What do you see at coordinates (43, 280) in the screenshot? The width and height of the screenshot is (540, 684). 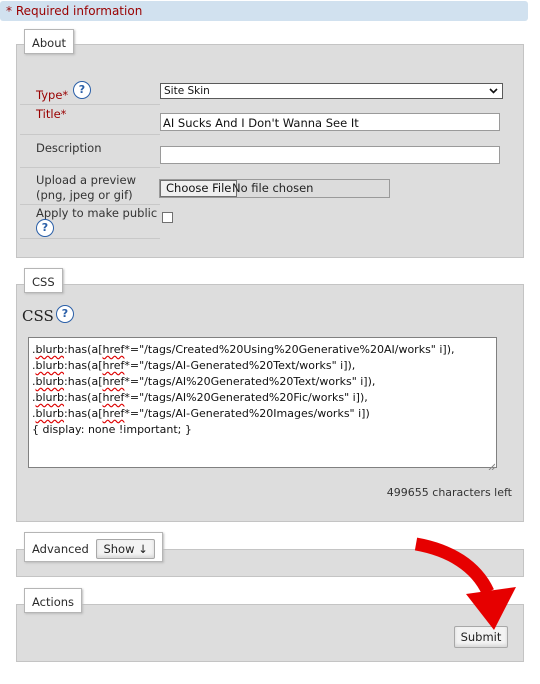 I see `css-legend: CSS` at bounding box center [43, 280].